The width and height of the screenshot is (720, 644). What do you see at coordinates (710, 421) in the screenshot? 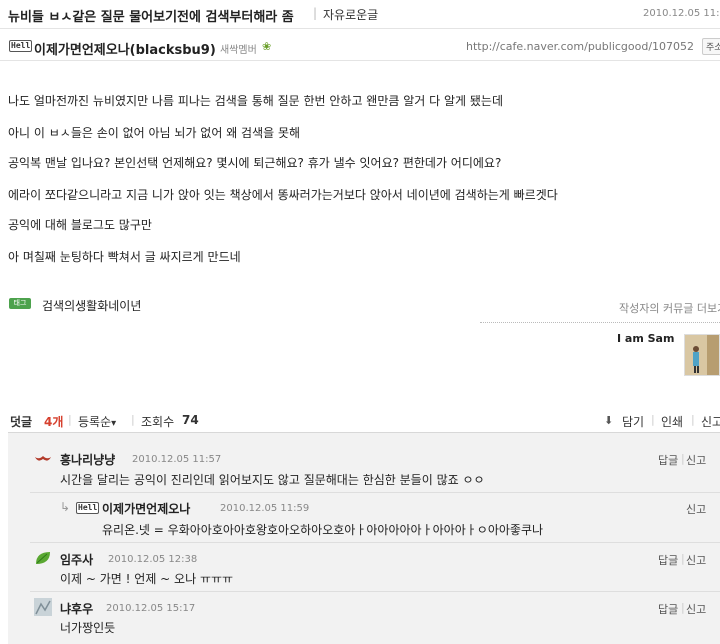
I see `report-button: 신고` at bounding box center [710, 421].